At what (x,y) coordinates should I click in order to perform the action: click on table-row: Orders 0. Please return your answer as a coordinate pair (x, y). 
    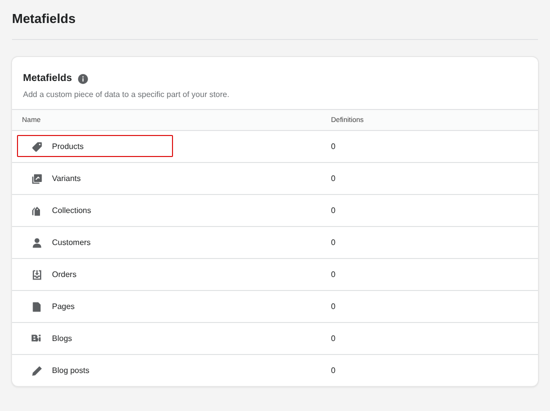
    Looking at the image, I should click on (275, 274).